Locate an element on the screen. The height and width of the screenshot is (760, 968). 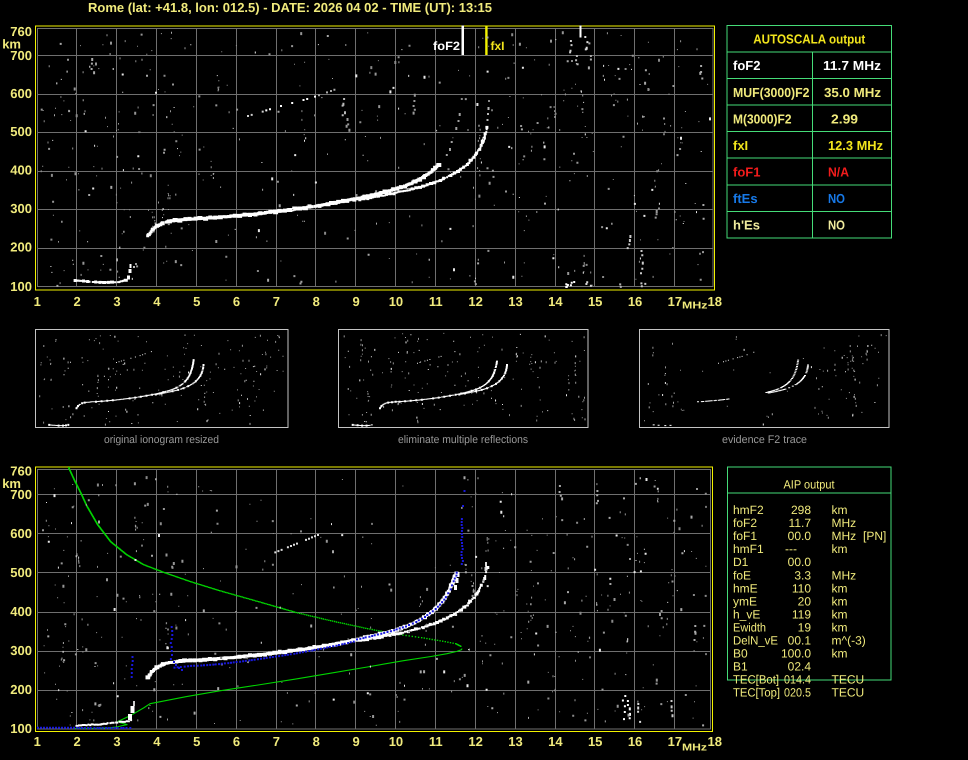
svg-text: foF1 is located at coordinates (745, 536).